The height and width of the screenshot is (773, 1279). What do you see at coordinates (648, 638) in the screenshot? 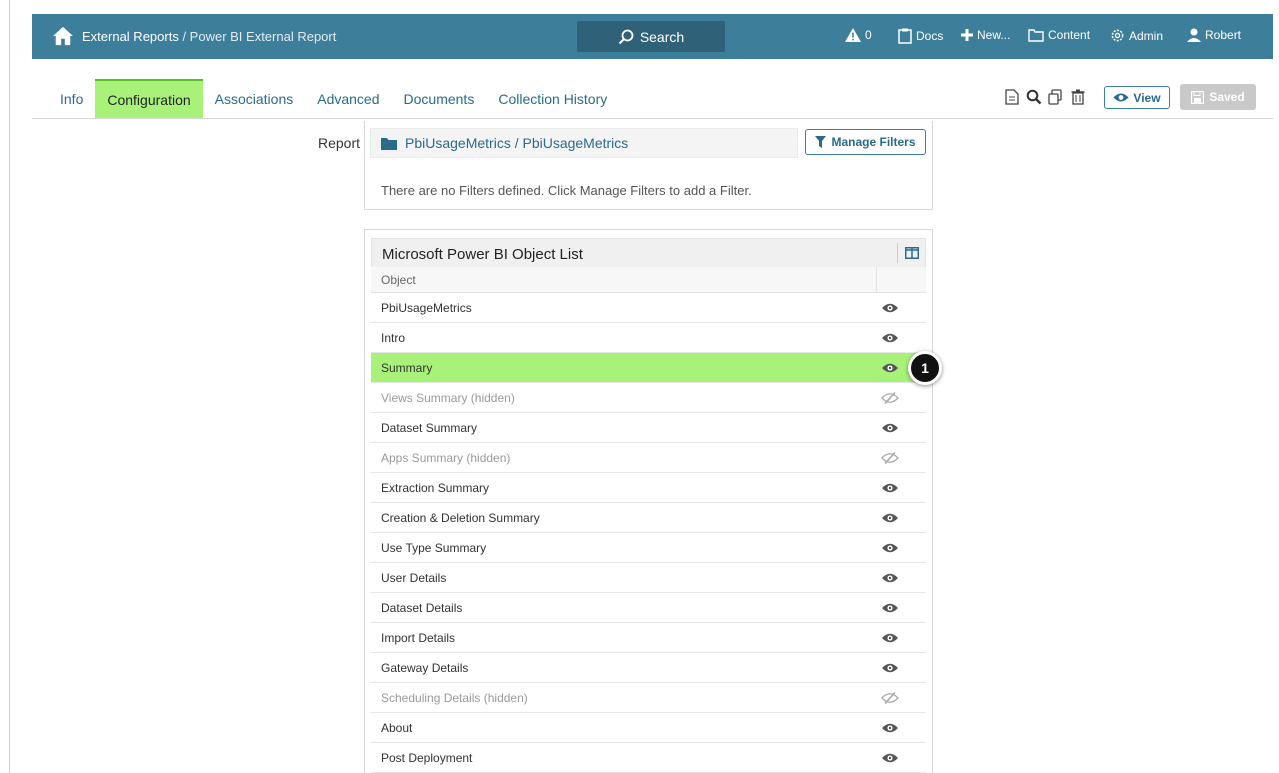
I see `object-row: Import Details` at bounding box center [648, 638].